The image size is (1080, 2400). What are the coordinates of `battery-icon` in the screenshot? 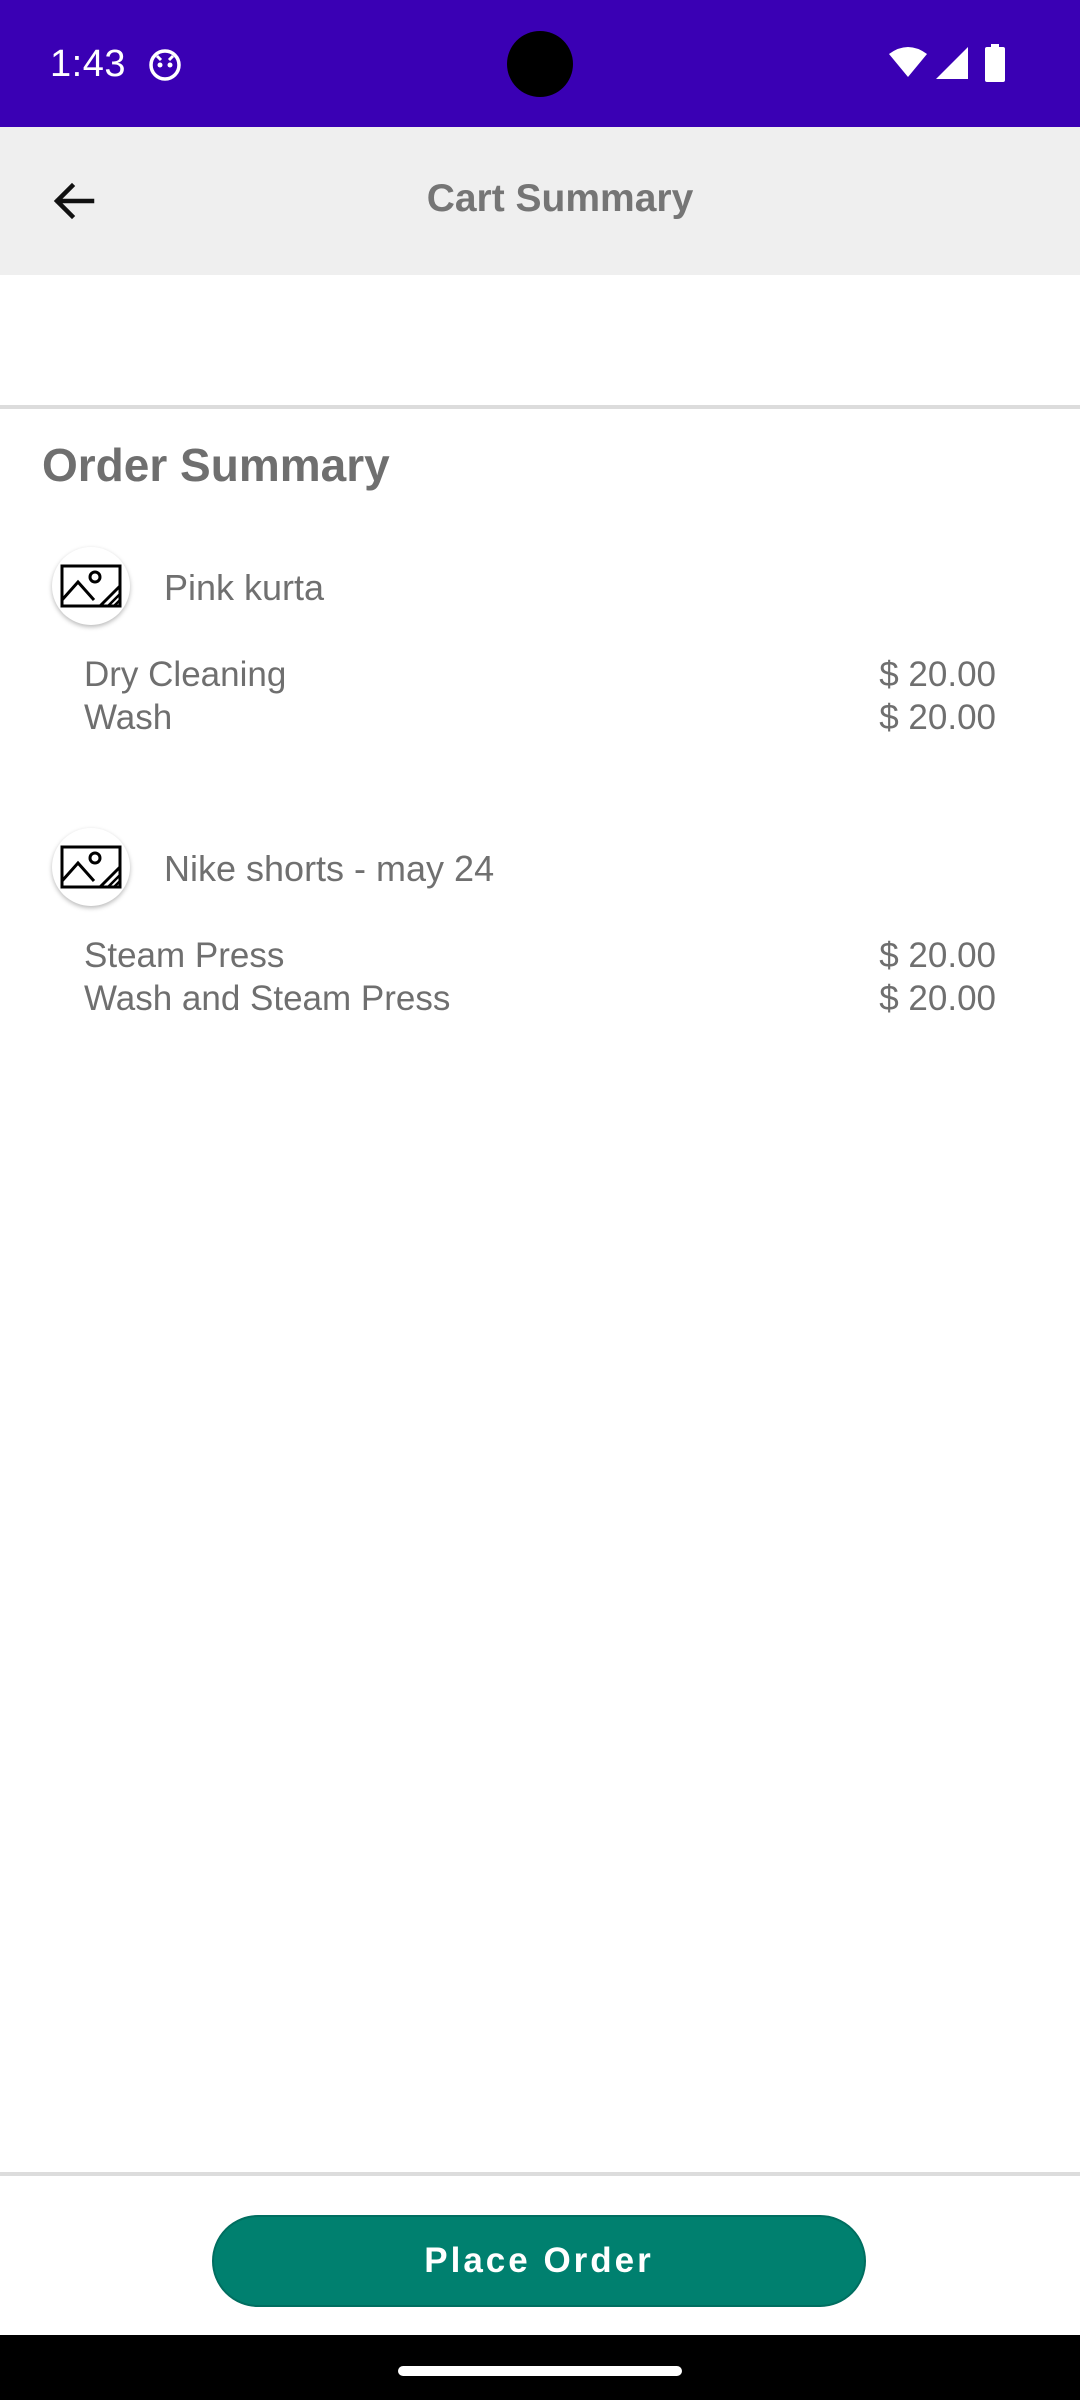 It's located at (995, 63).